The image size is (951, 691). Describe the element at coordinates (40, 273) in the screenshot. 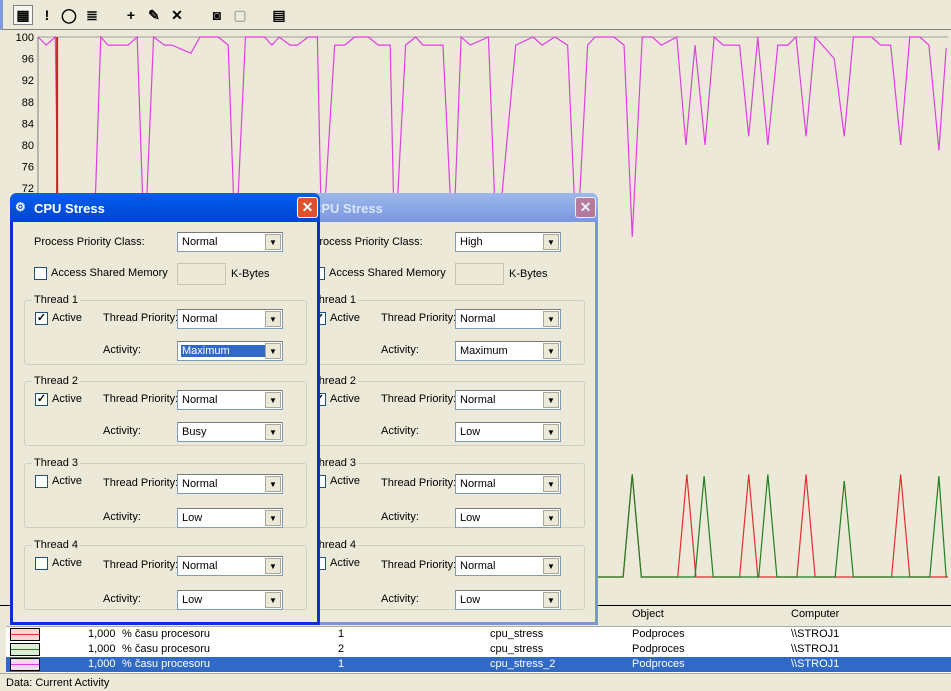

I see `access-shared-memory-checkbox` at that location.